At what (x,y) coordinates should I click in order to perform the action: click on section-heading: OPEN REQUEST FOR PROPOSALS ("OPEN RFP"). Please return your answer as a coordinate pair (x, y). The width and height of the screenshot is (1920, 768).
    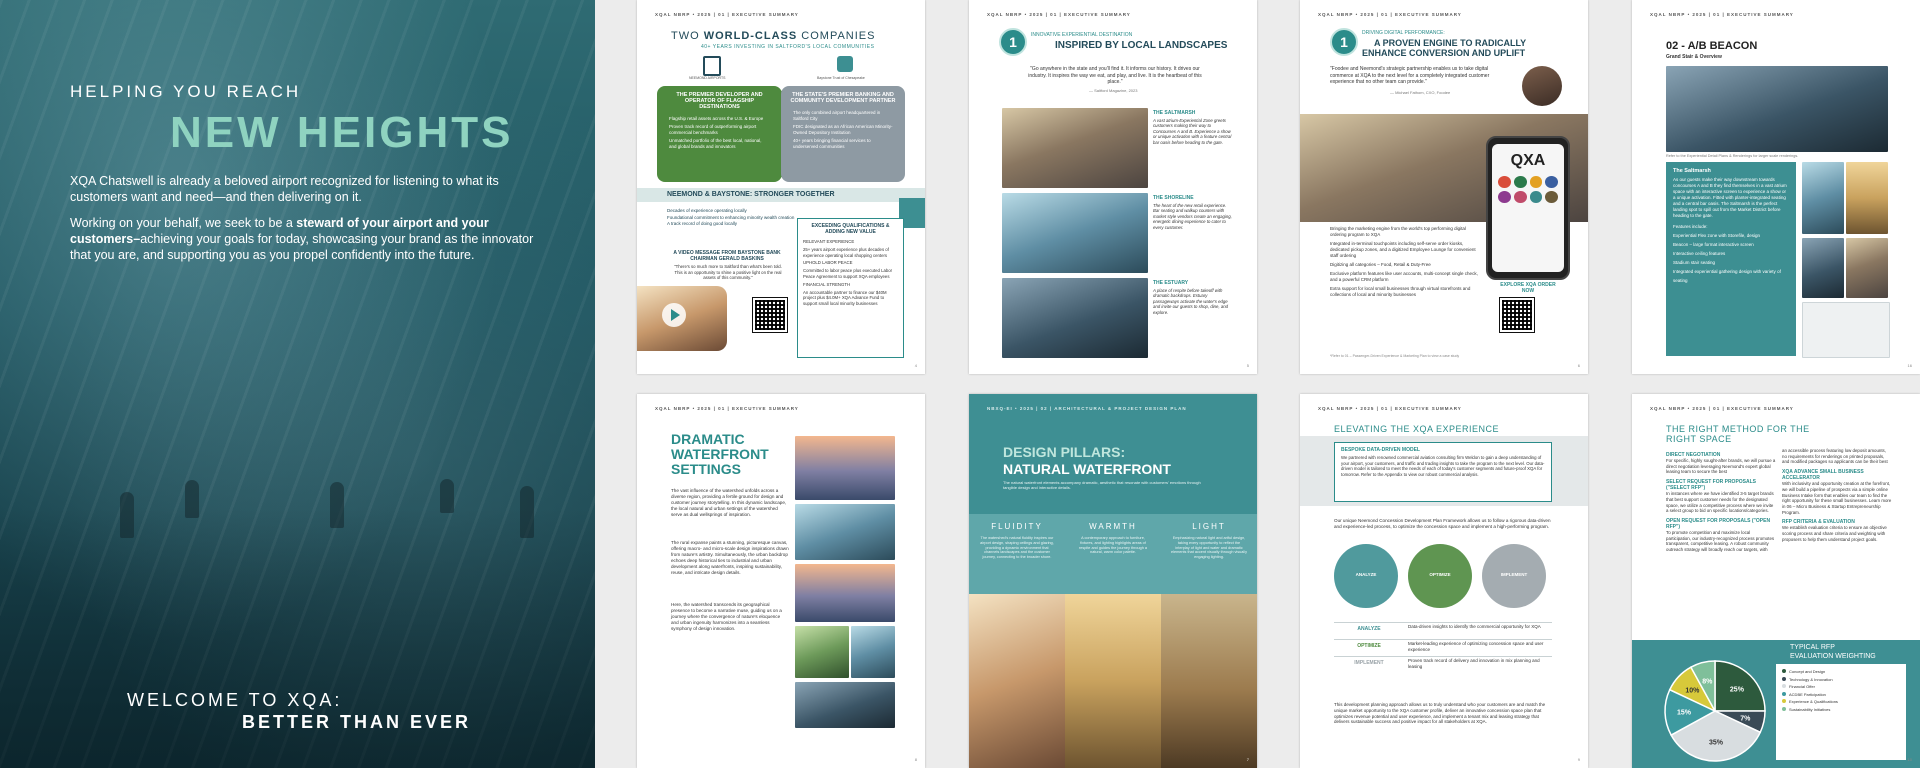
    Looking at the image, I should click on (1718, 523).